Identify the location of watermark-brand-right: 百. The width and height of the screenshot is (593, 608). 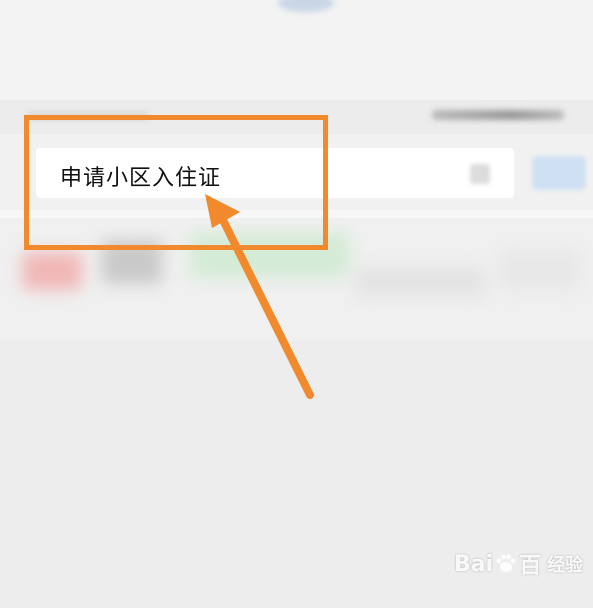
(530, 566).